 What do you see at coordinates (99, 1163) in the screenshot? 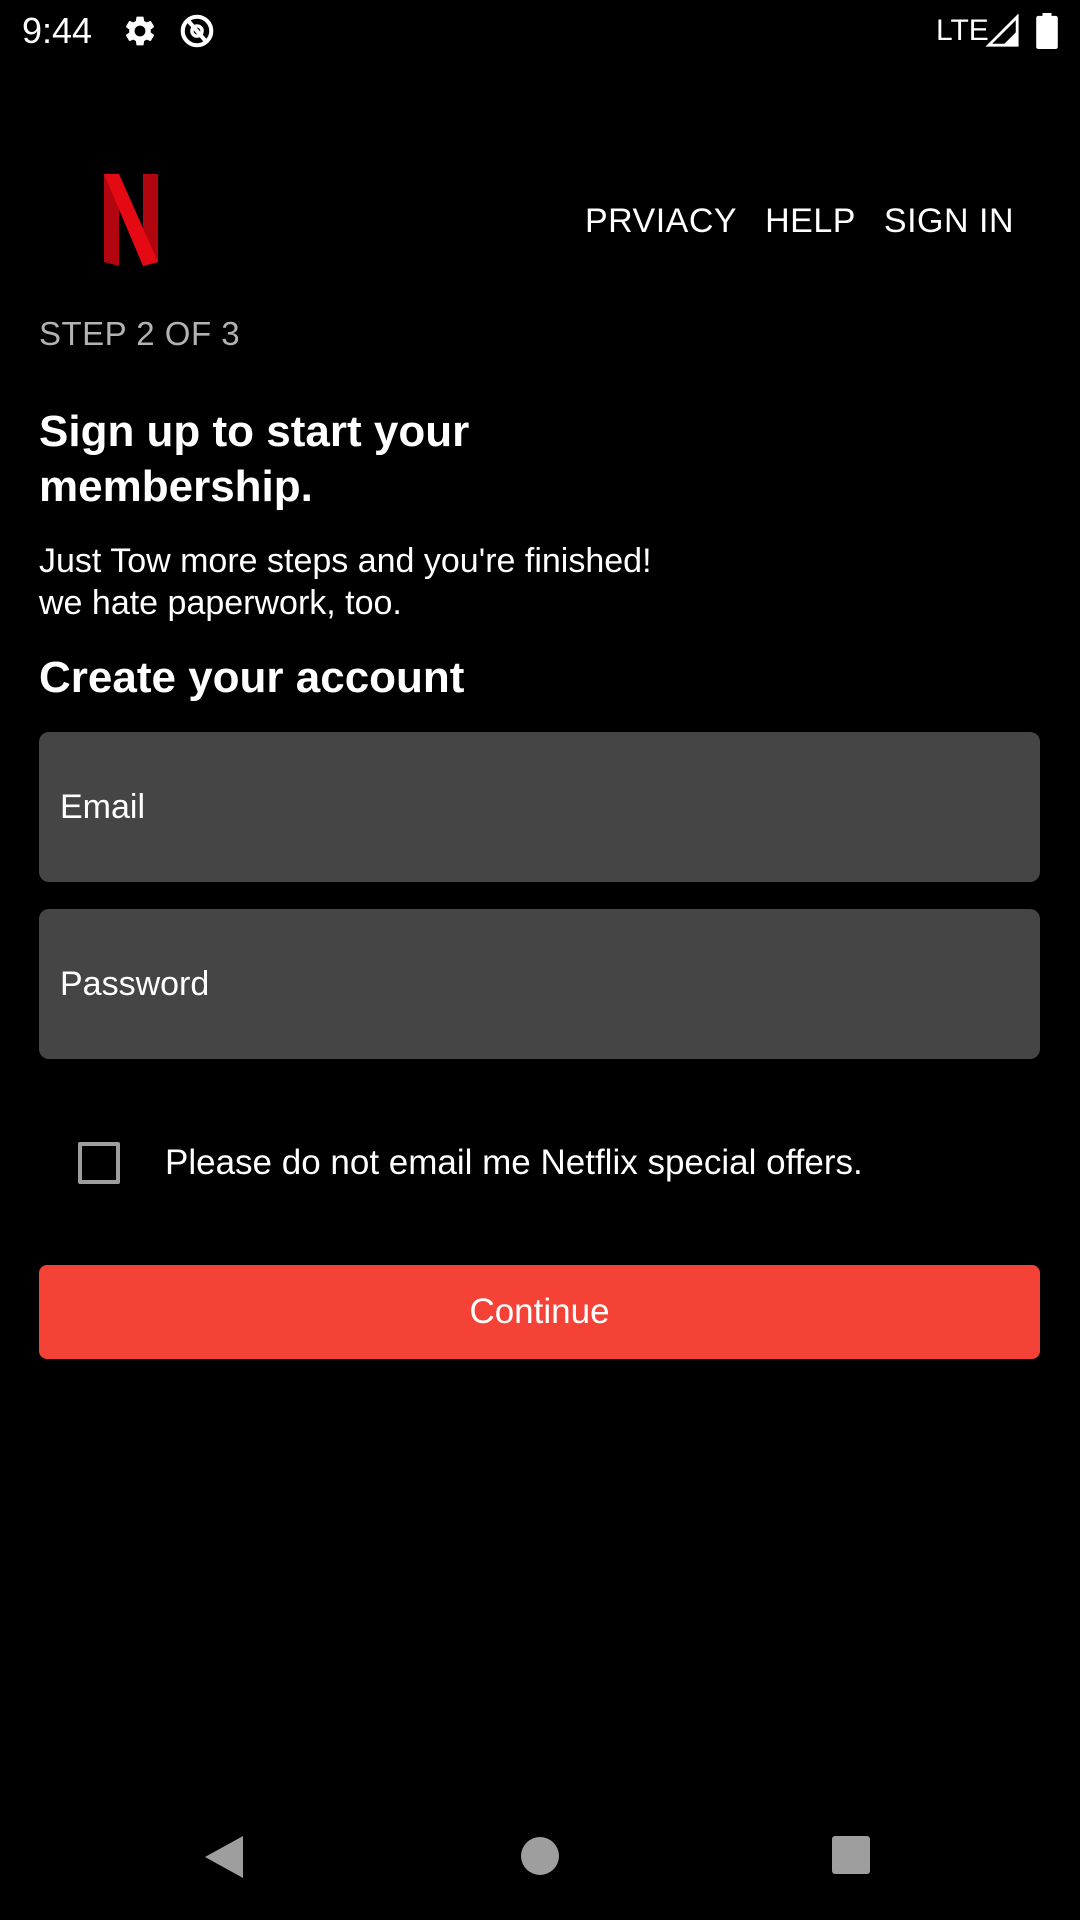
I see `offers-opt-out-checkbox` at bounding box center [99, 1163].